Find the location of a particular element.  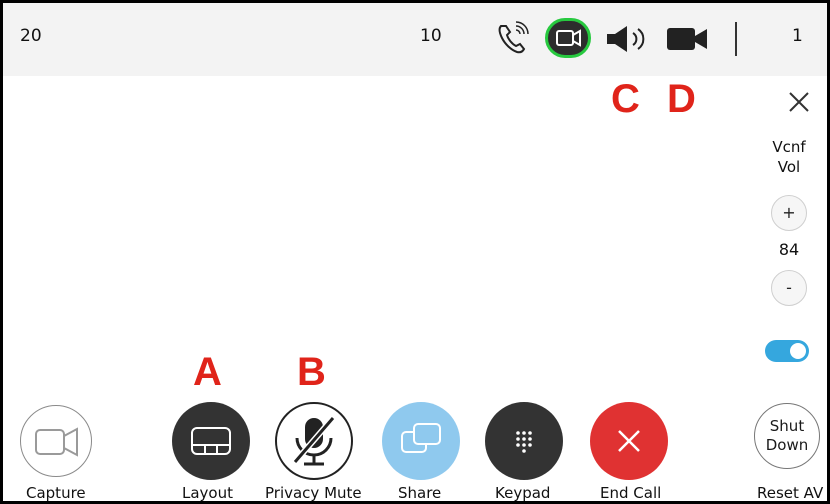

privacy-mute-button is located at coordinates (314, 441).